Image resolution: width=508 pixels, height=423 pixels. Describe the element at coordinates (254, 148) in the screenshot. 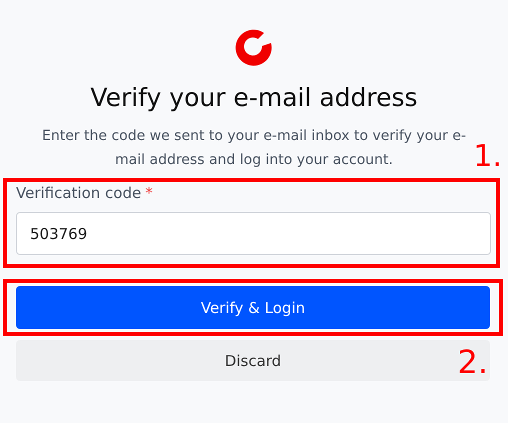

I see `description-text: Enter the code we sent to your e-mail inbox to verify your e-mail address and log into your account.` at that location.